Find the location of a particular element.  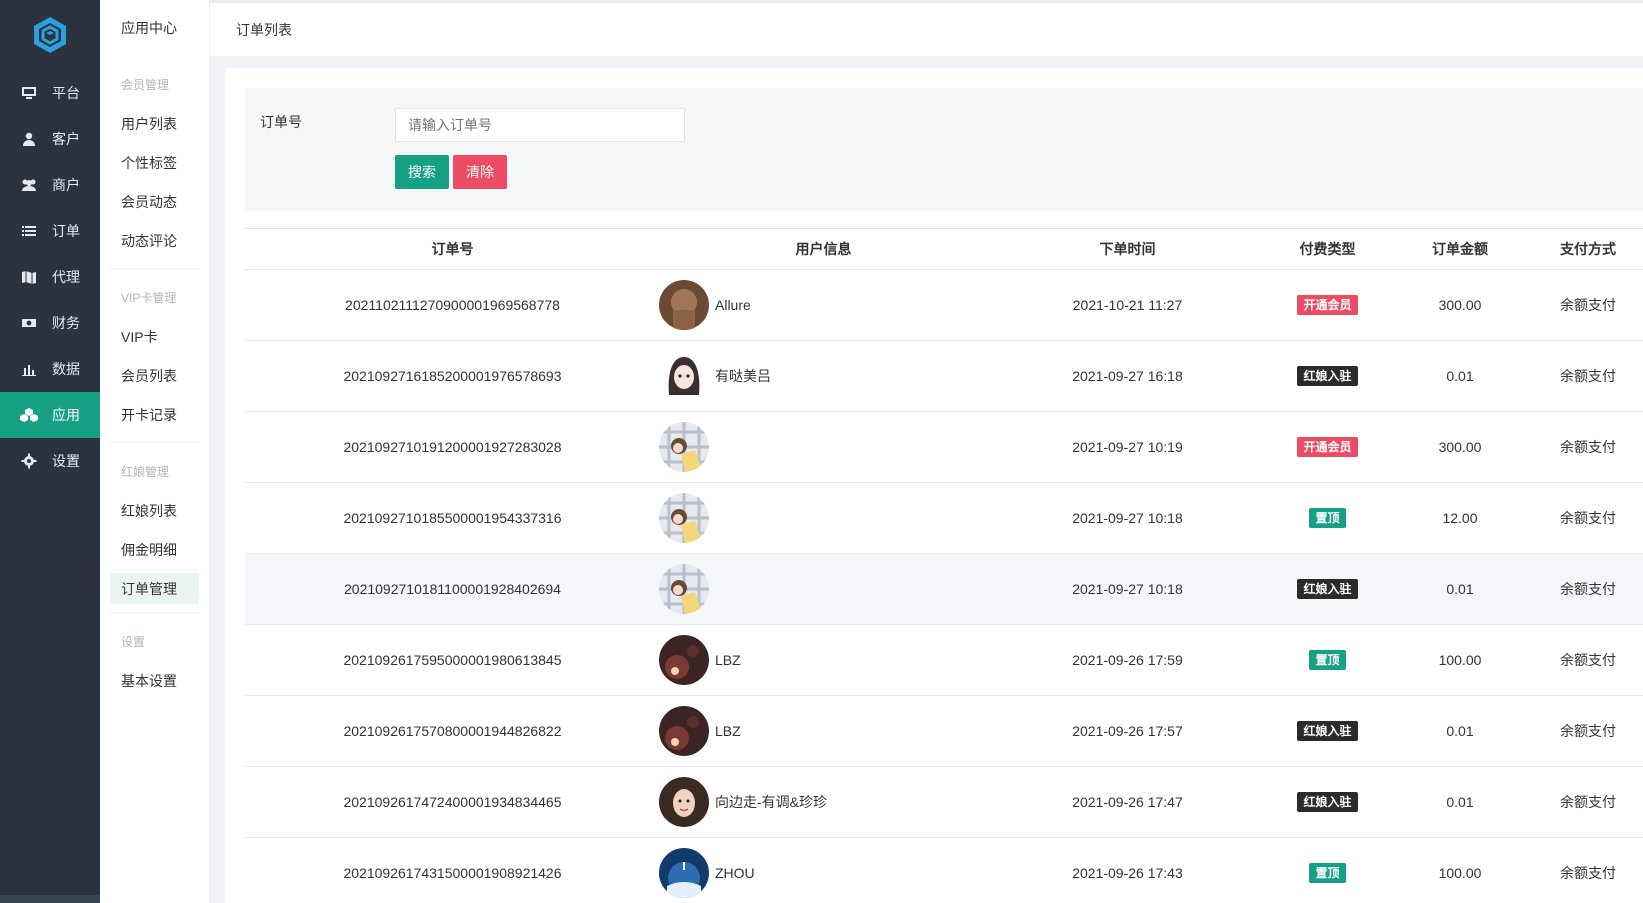

sidebar-group-label: 设置 is located at coordinates (133, 641).